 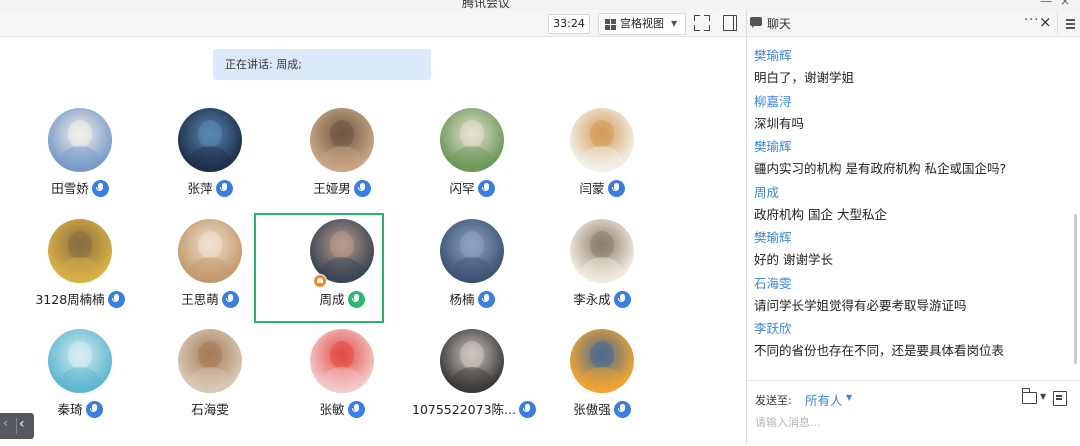 What do you see at coordinates (70, 299) in the screenshot?
I see `participant-name: 3128周楠楠` at bounding box center [70, 299].